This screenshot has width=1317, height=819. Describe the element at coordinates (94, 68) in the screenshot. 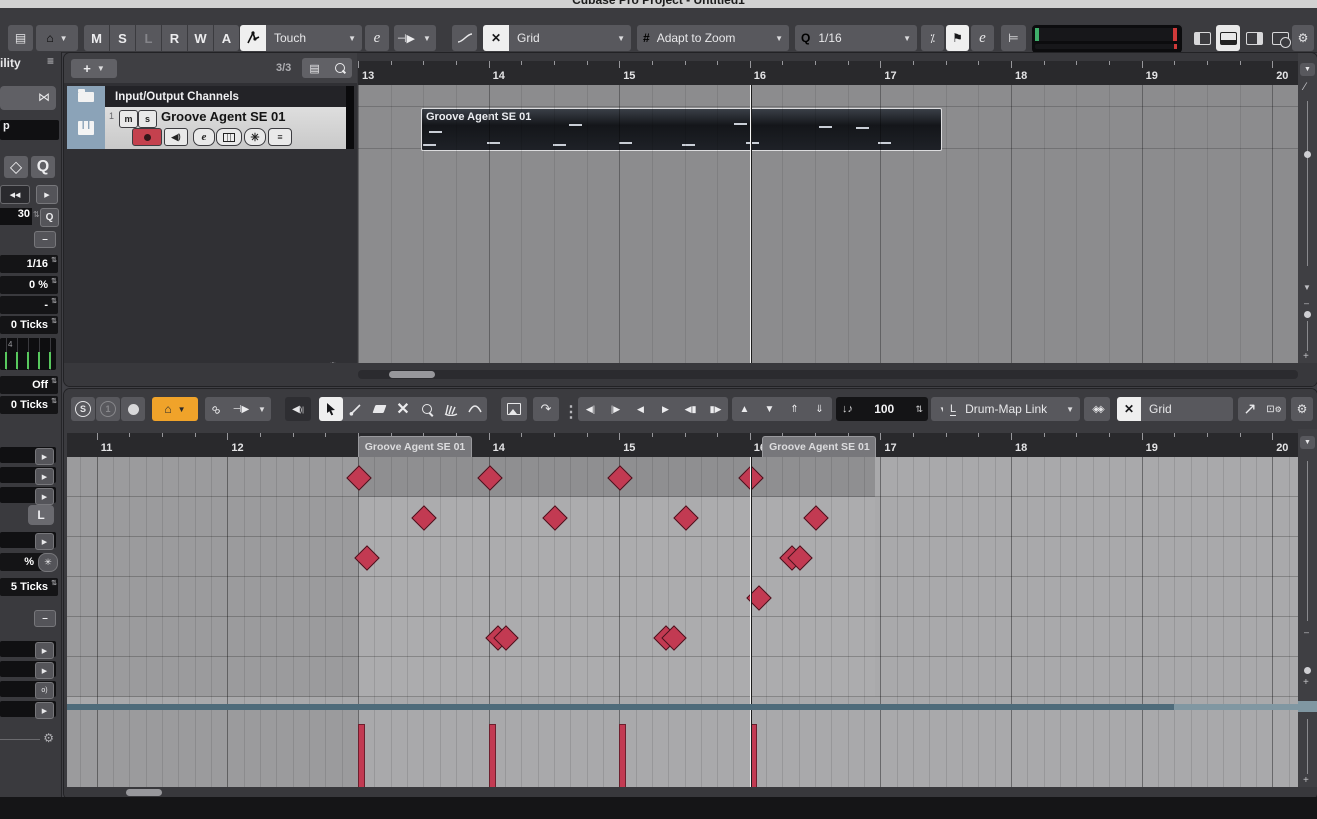

I see `add-track-button: + ▼` at that location.